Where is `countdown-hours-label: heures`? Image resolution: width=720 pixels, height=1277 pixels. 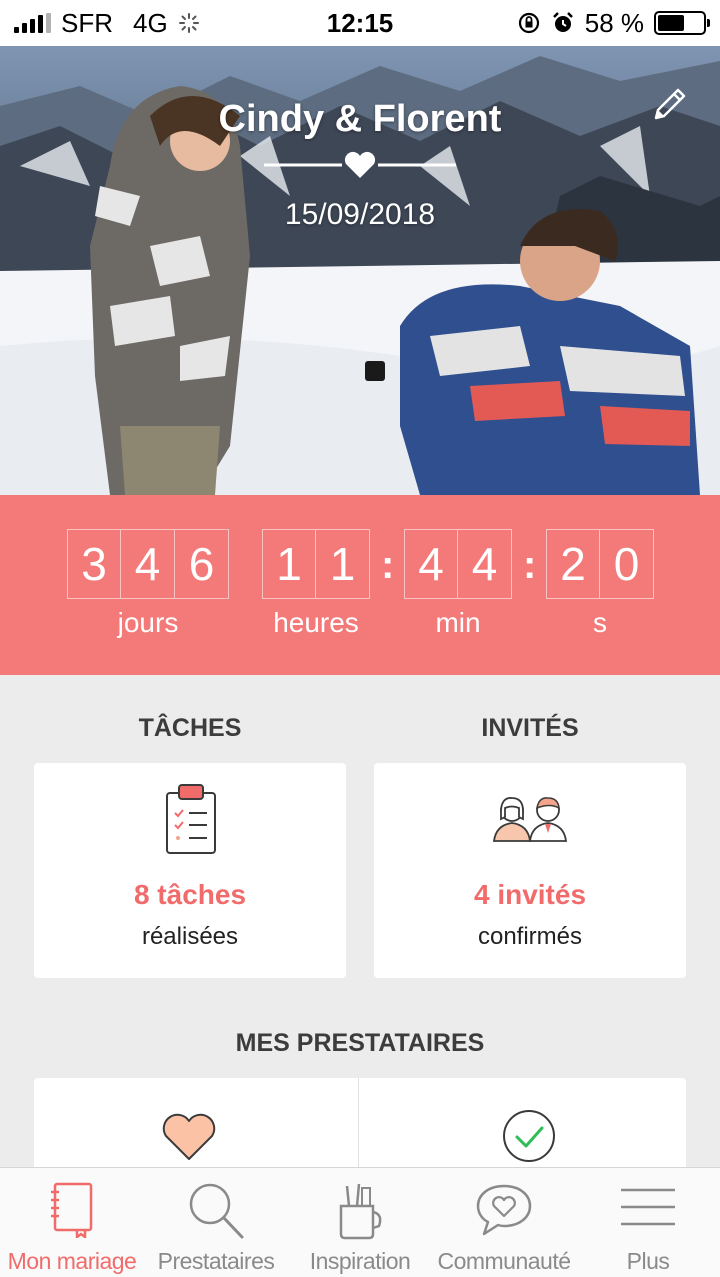 countdown-hours-label: heures is located at coordinates (316, 622).